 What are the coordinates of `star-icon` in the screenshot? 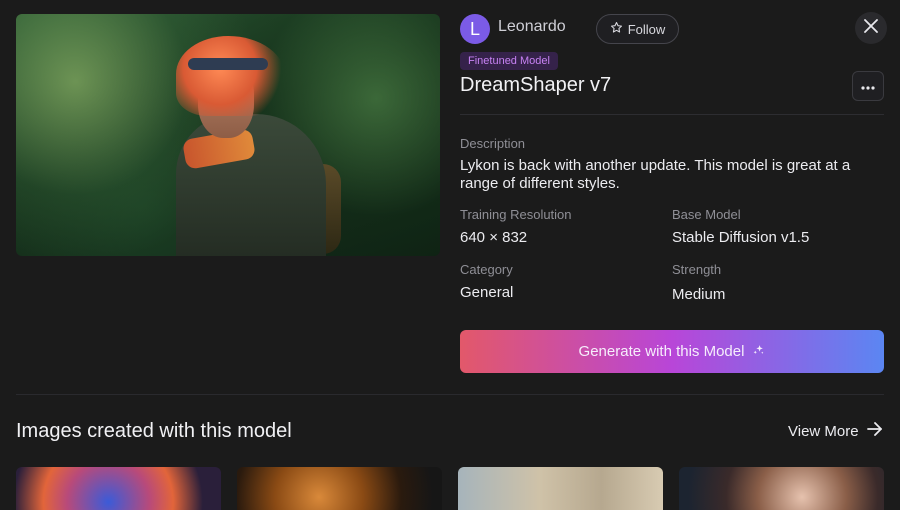 It's located at (616, 29).